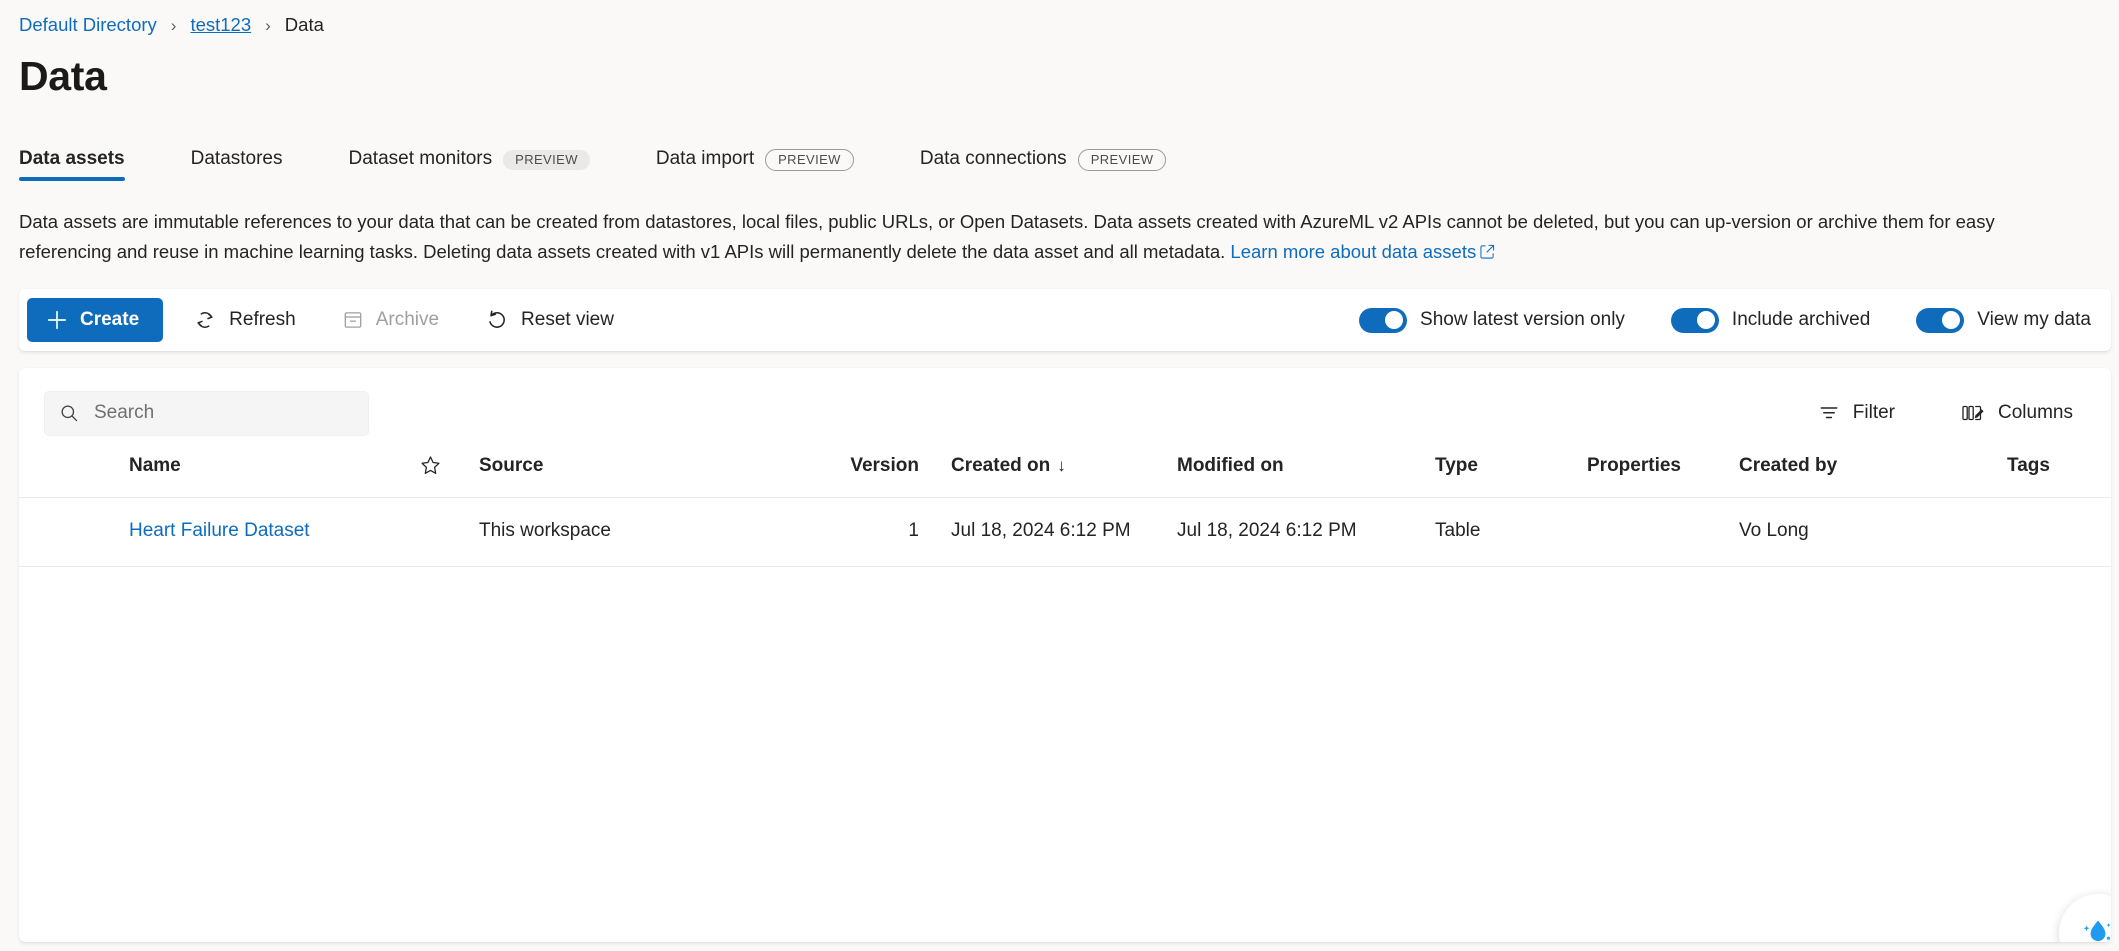 The height and width of the screenshot is (951, 2119). Describe the element at coordinates (219, 469) in the screenshot. I see `column-header-name: Name` at that location.